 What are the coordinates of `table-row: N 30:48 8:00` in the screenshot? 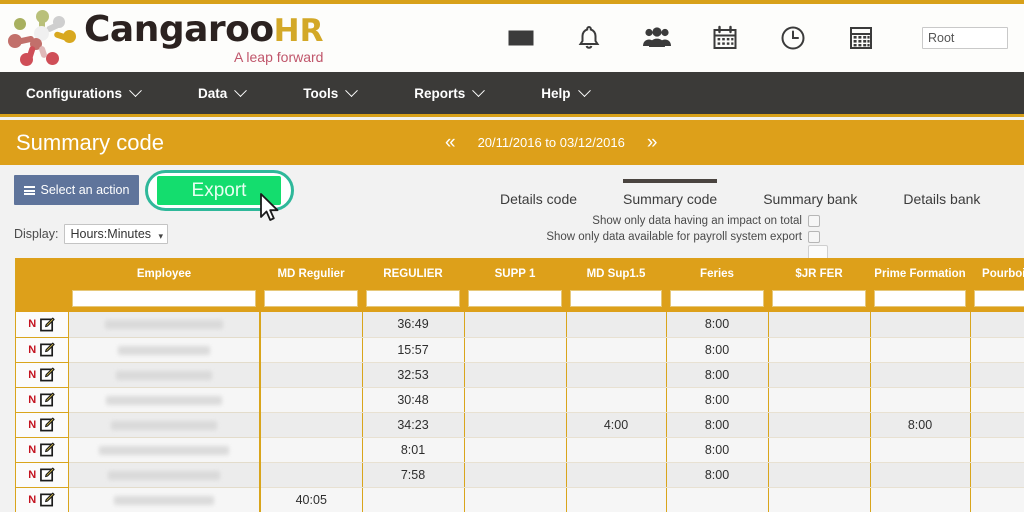 It's located at (520, 400).